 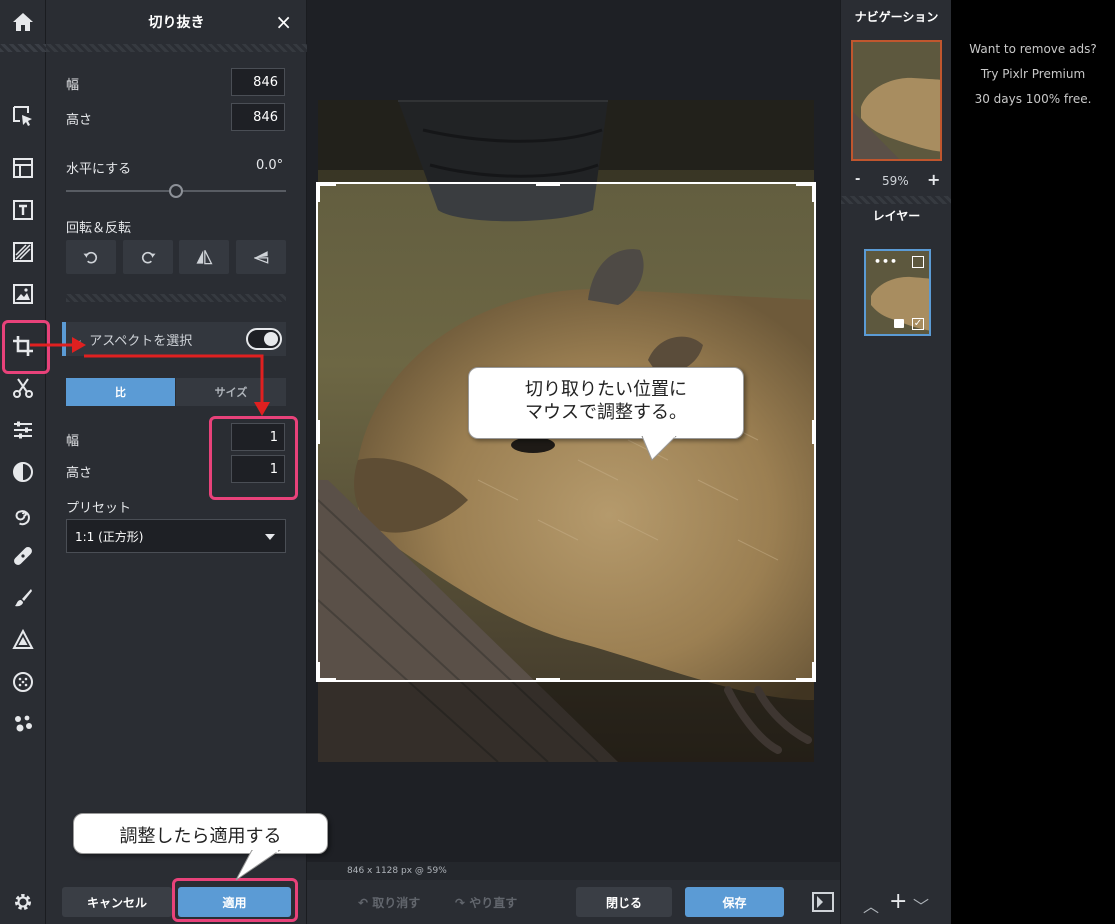 What do you see at coordinates (734, 902) in the screenshot?
I see `save-button: 保存` at bounding box center [734, 902].